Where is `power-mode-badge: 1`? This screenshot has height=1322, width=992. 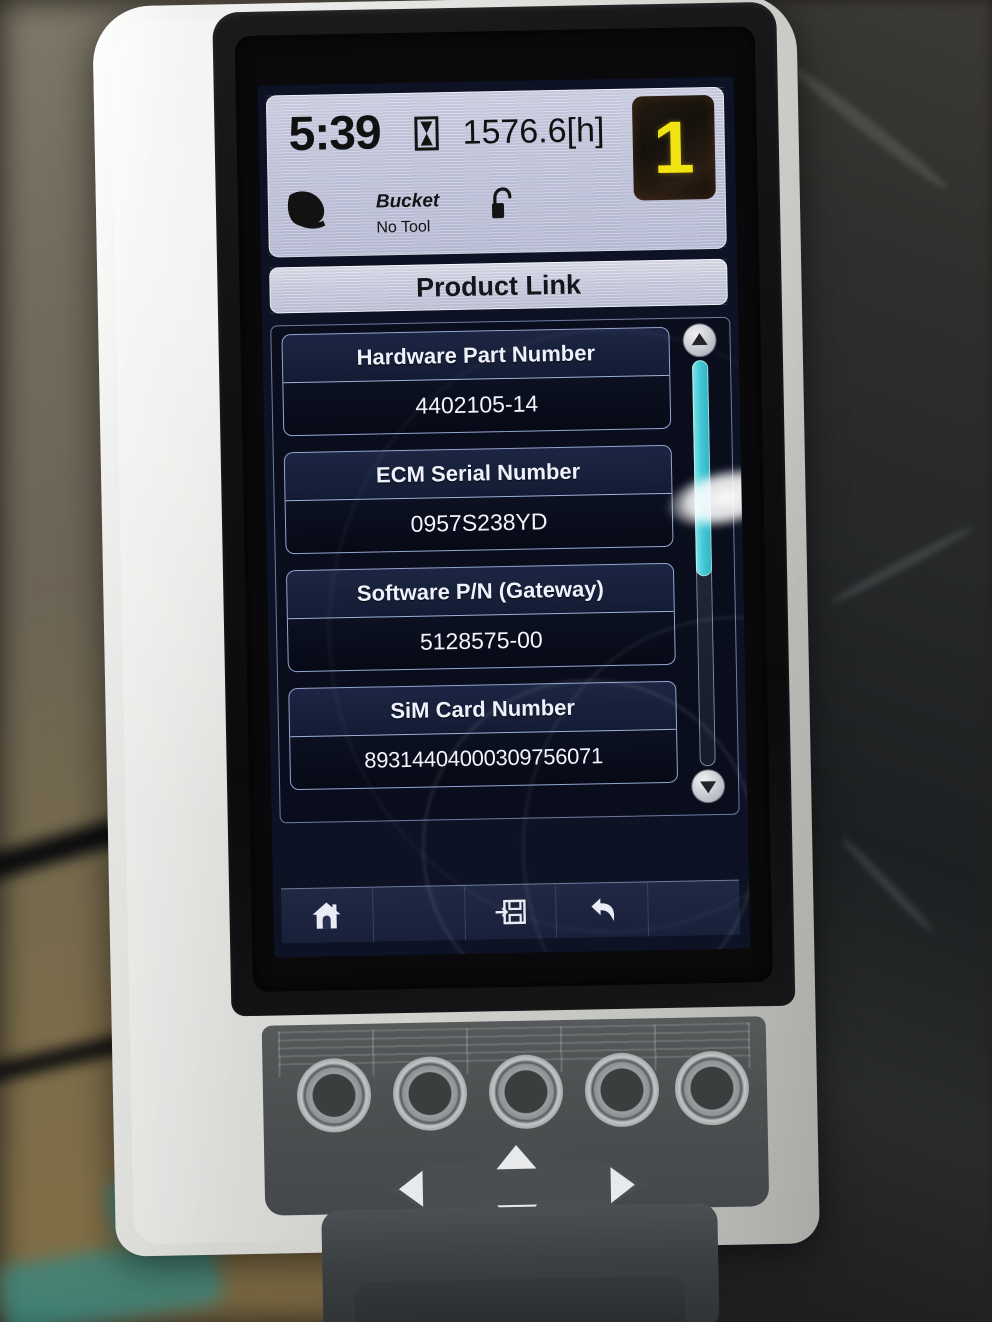
power-mode-badge: 1 is located at coordinates (673, 147).